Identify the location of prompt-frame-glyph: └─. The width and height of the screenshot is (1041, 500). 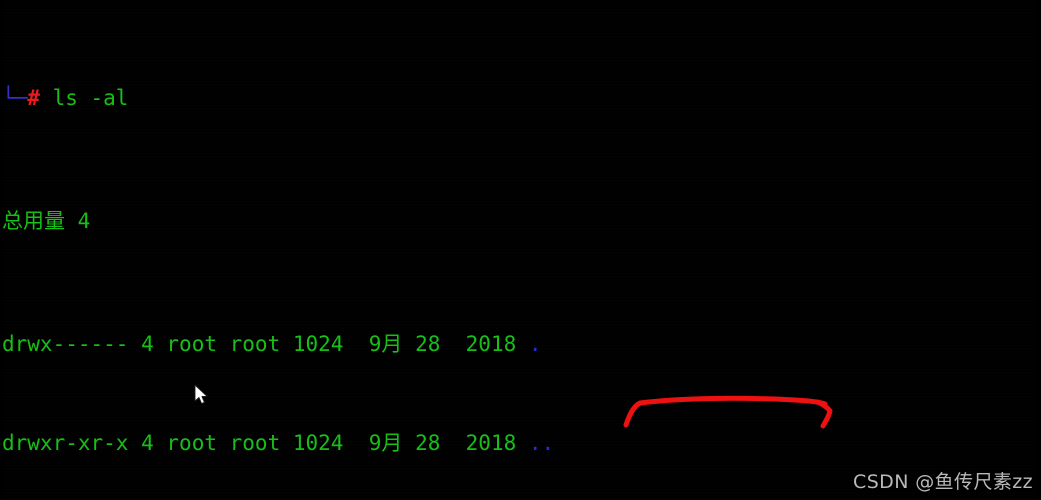
(15, 98).